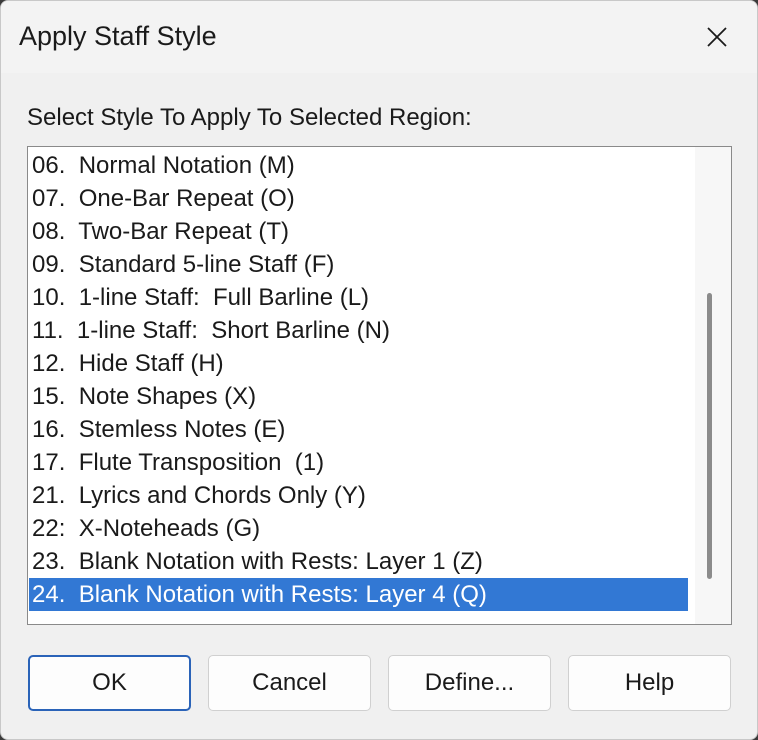 The height and width of the screenshot is (740, 758). Describe the element at coordinates (109, 683) in the screenshot. I see `ok-button: OK` at that location.